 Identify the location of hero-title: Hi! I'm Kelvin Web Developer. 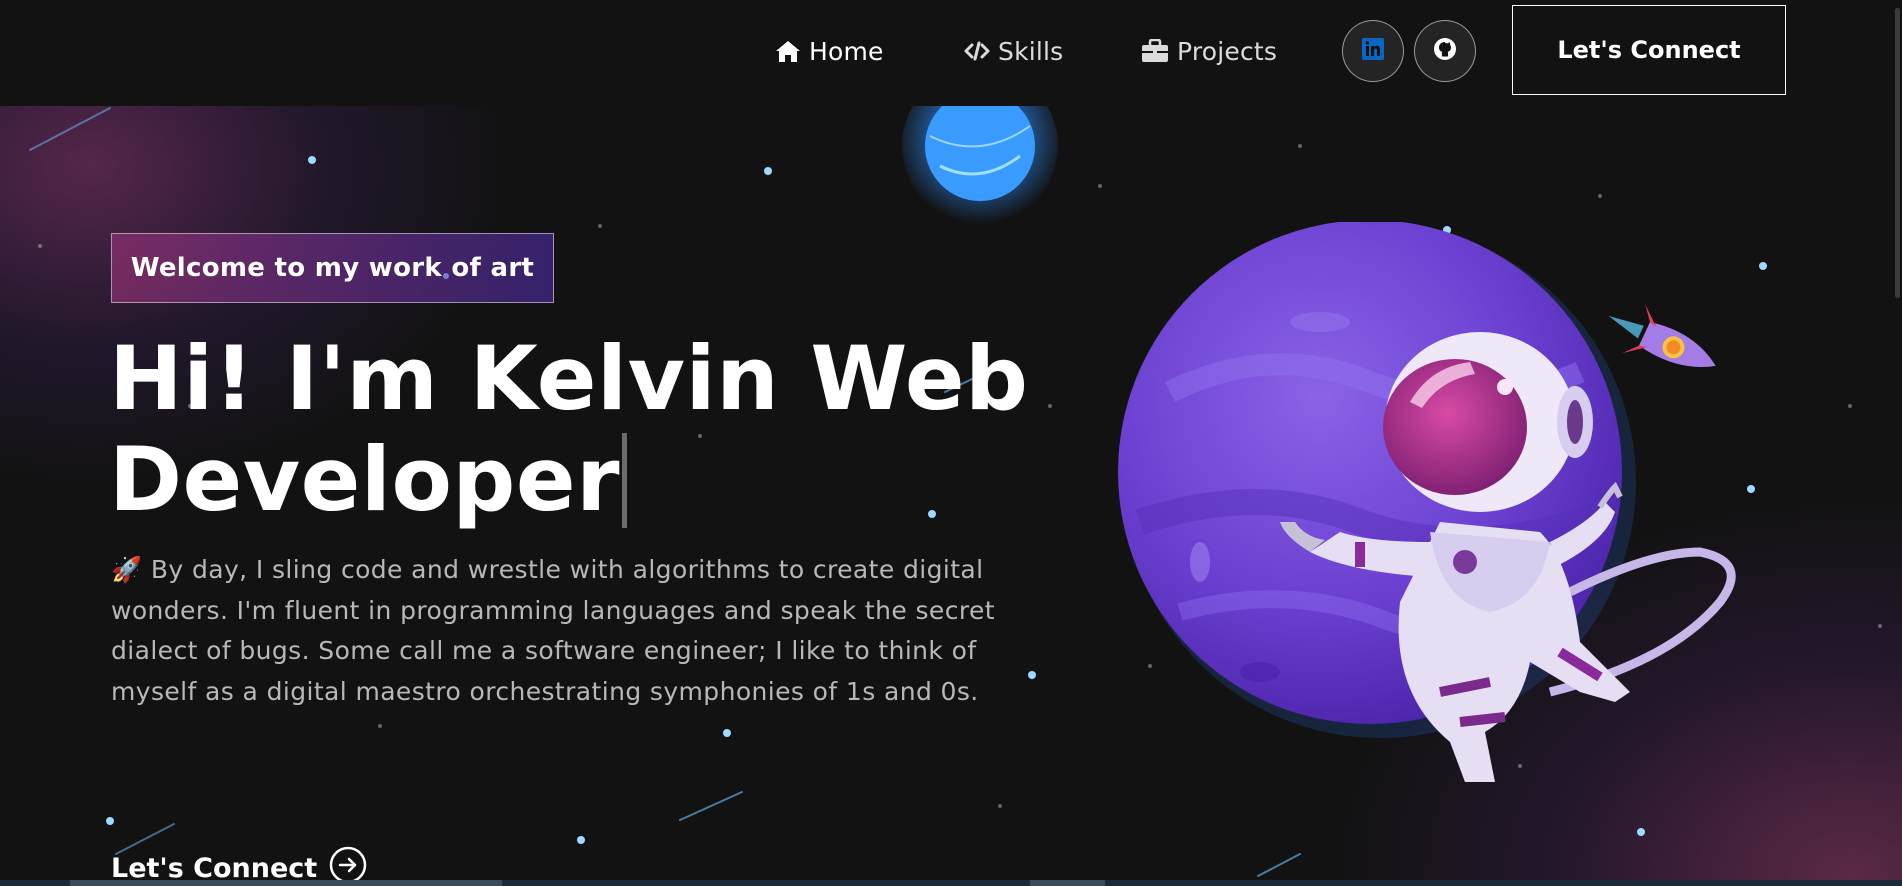
(589, 429).